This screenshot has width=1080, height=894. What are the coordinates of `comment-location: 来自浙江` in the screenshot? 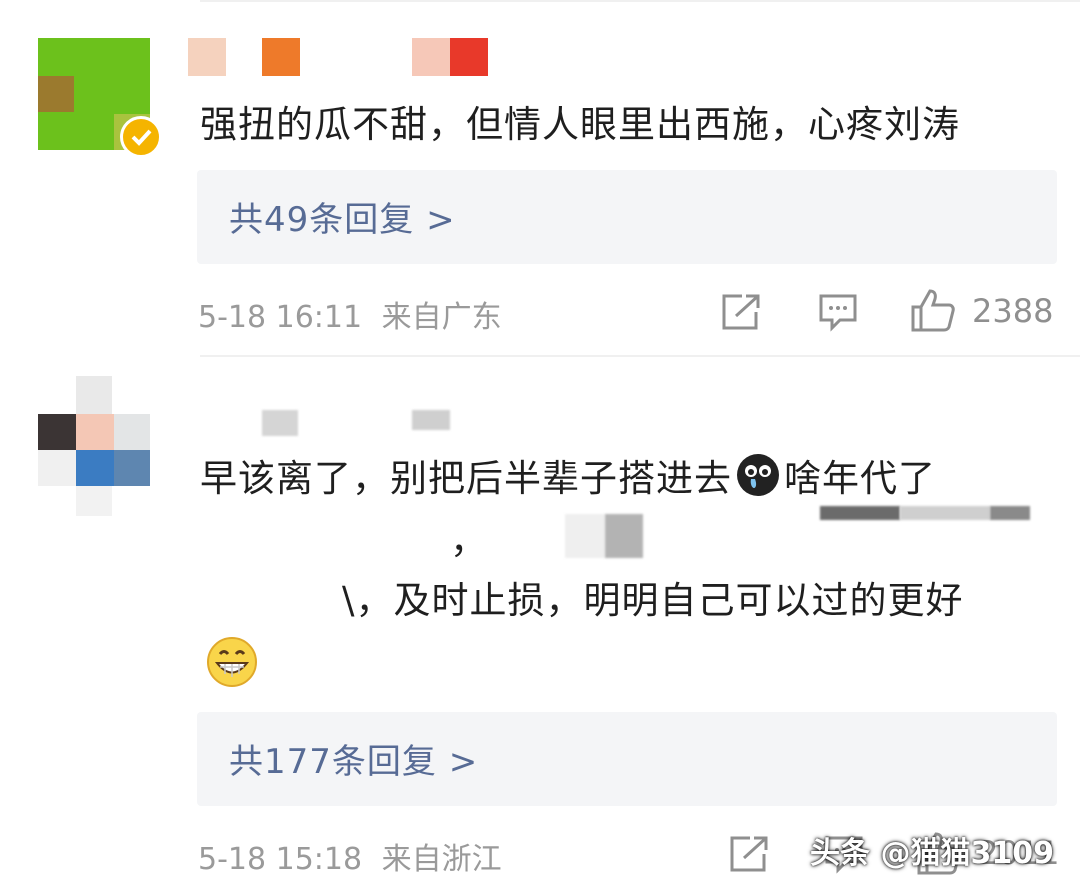 It's located at (441, 859).